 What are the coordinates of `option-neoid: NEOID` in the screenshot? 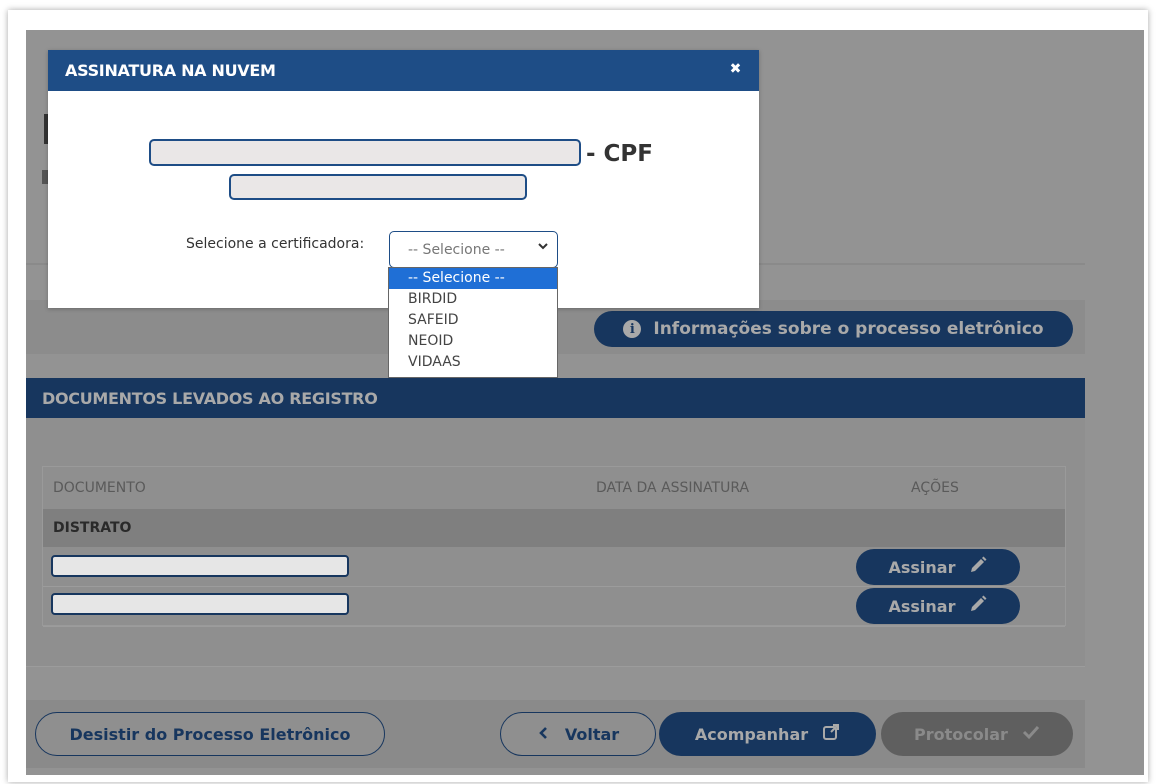 It's located at (473, 341).